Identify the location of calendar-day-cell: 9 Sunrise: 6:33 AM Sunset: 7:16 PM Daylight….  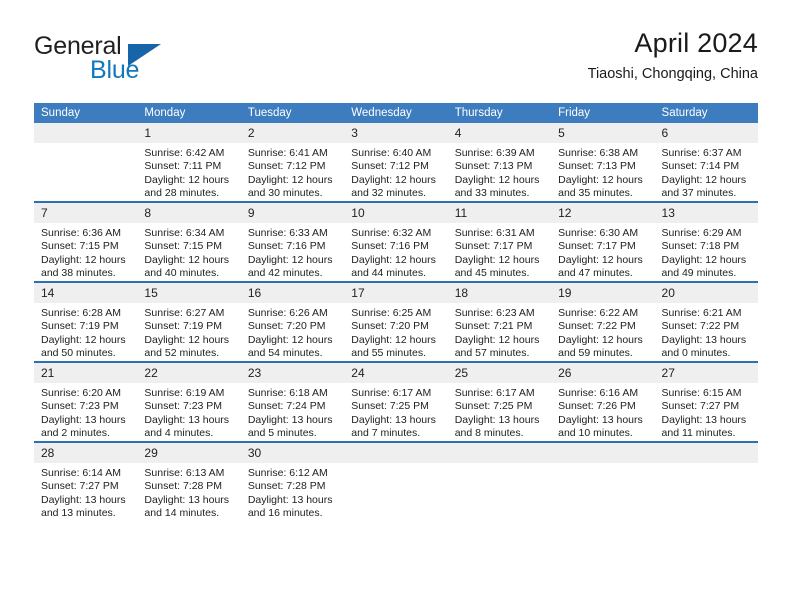
(292, 241).